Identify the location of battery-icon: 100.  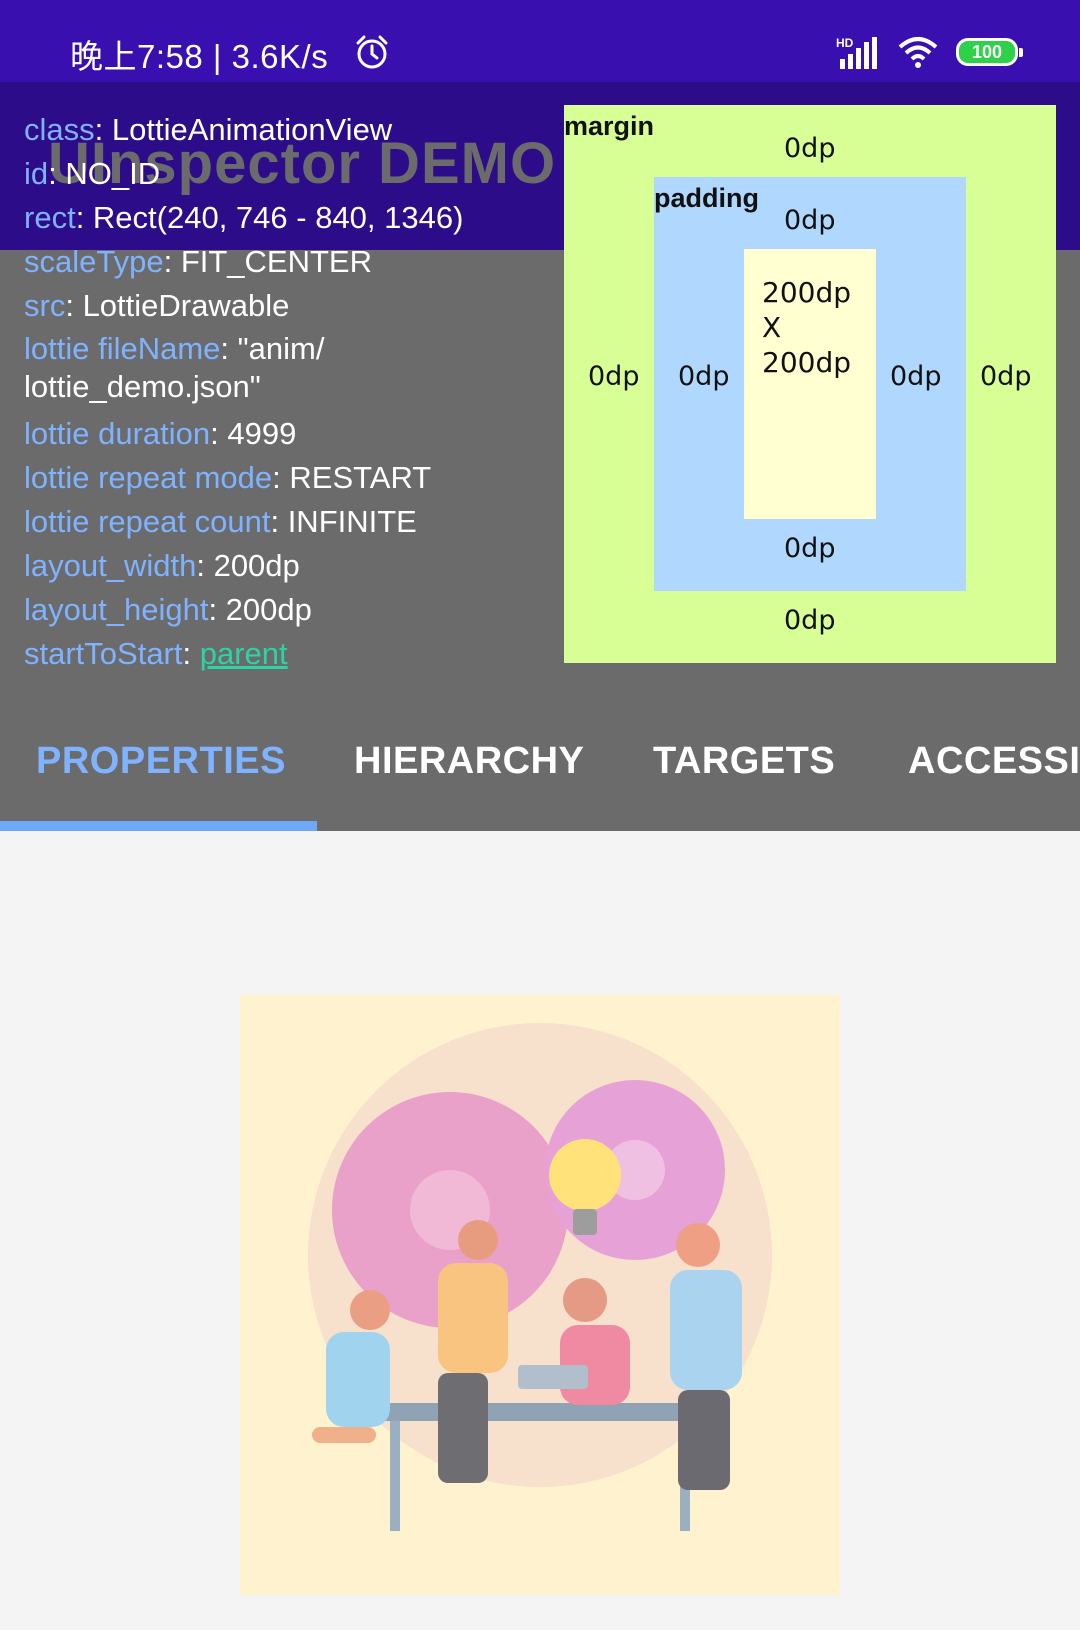
(989, 52).